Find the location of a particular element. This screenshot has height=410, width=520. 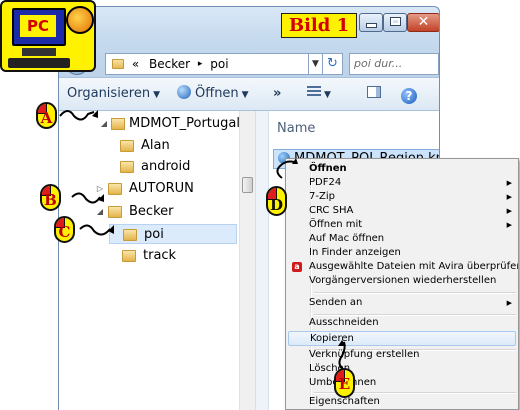

help-icon: ? is located at coordinates (409, 96).